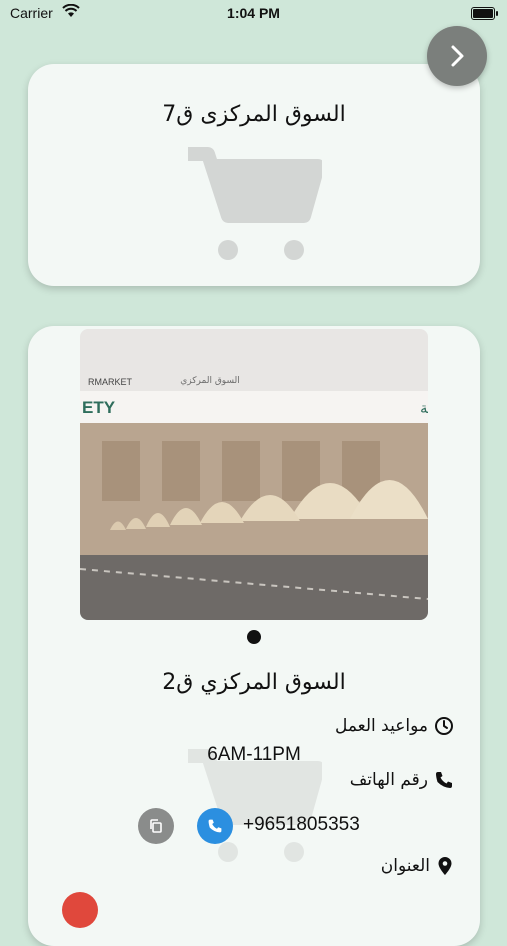 Image resolution: width=507 pixels, height=946 pixels. I want to click on photo-sign-text: جمعية الجابرية التعاونية, so click(424, 408).